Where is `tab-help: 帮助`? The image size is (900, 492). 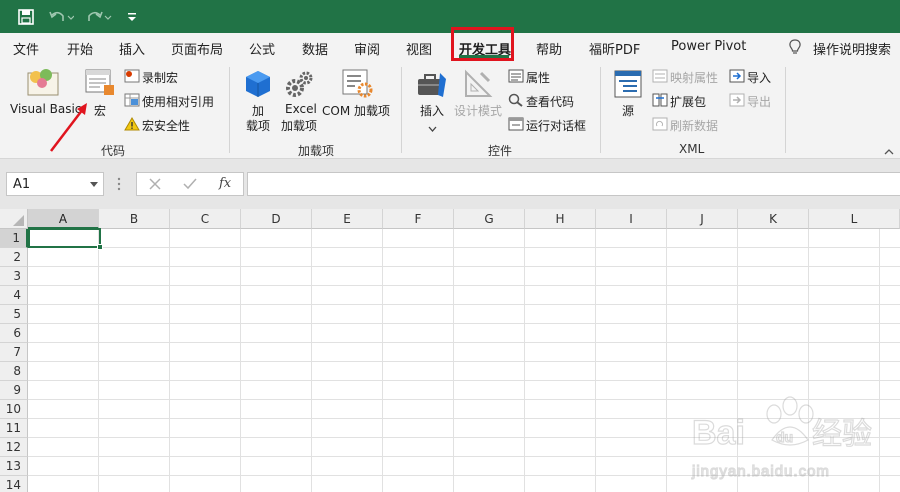
tab-help: 帮助 is located at coordinates (549, 48).